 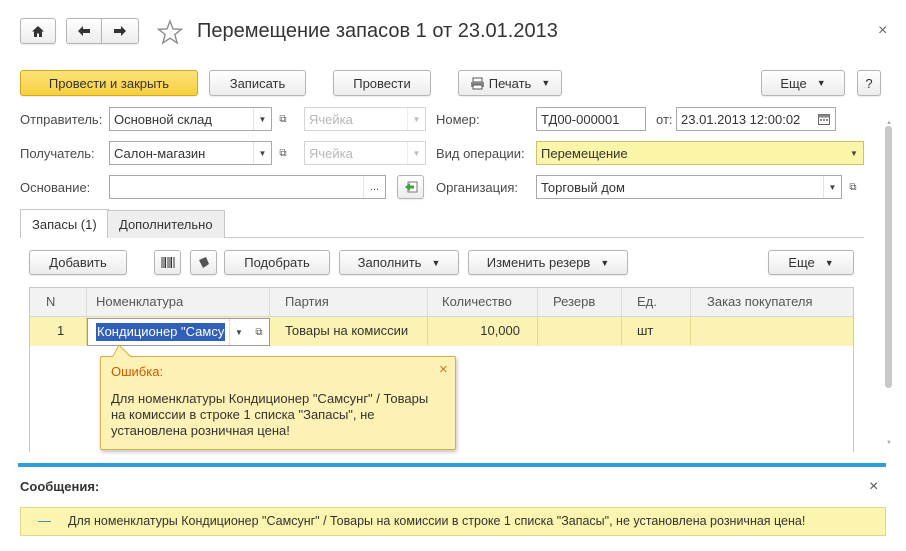 I want to click on cell-nomenclature-value: Кондиционер "Самсу, so click(x=161, y=332).